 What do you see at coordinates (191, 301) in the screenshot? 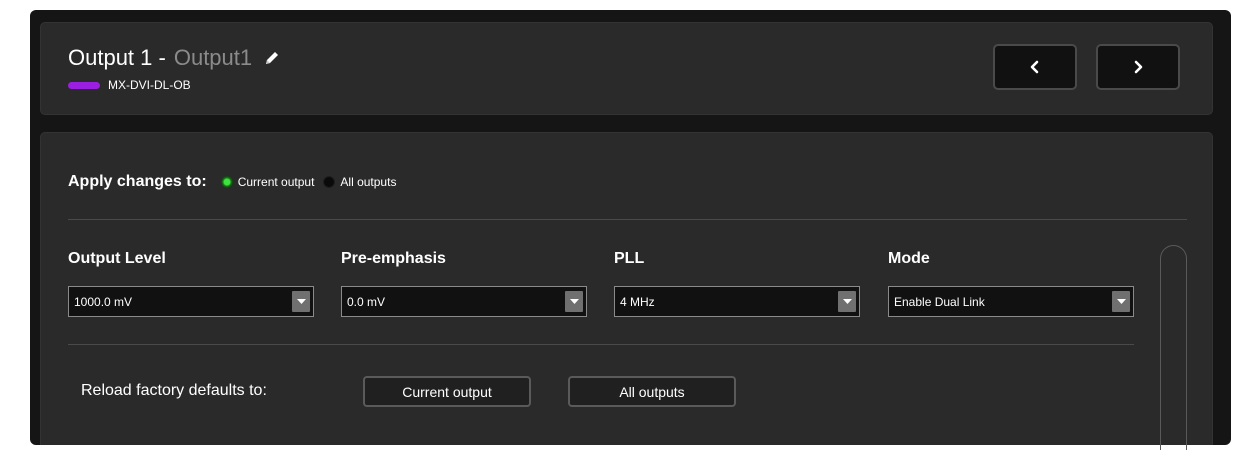
I see `output-level-select: 1000.0 mV` at bounding box center [191, 301].